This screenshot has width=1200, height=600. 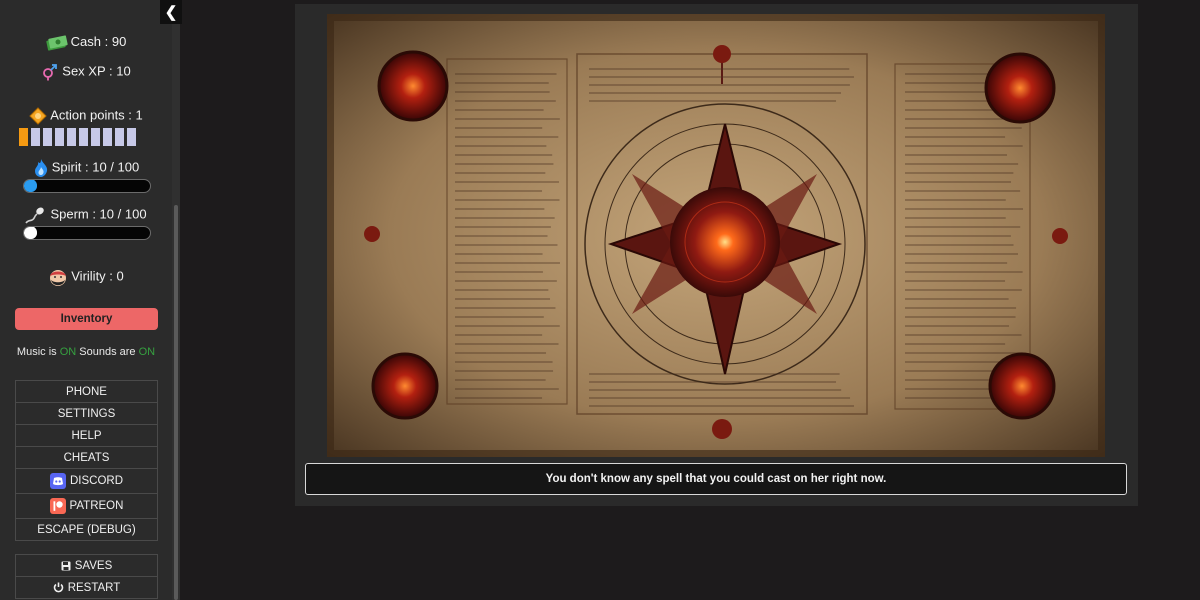 I want to click on patreon-button: PATREON, so click(x=86, y=506).